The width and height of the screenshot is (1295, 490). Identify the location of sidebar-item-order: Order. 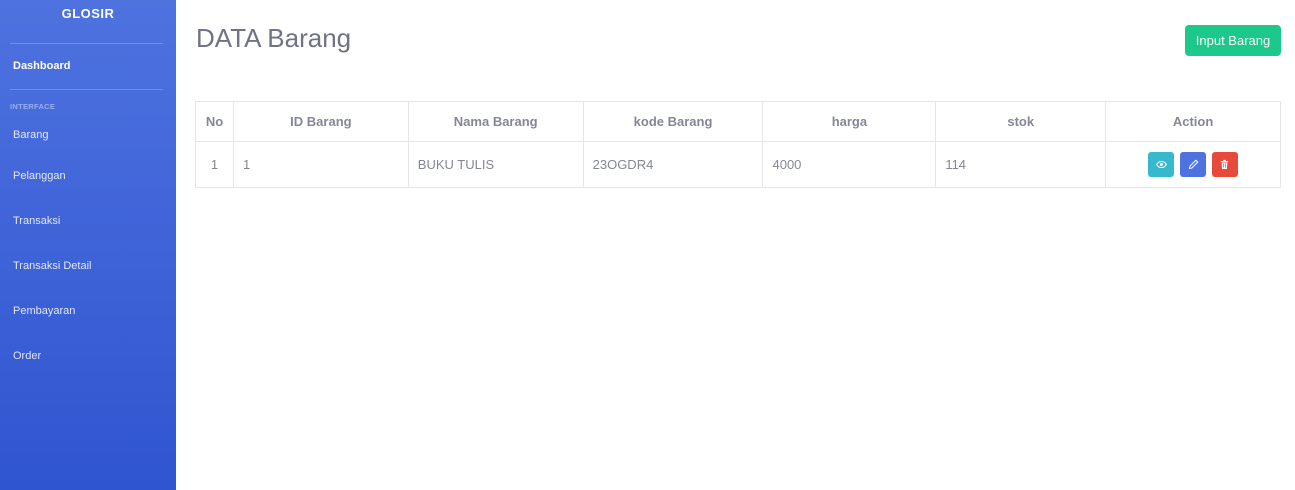
(88, 356).